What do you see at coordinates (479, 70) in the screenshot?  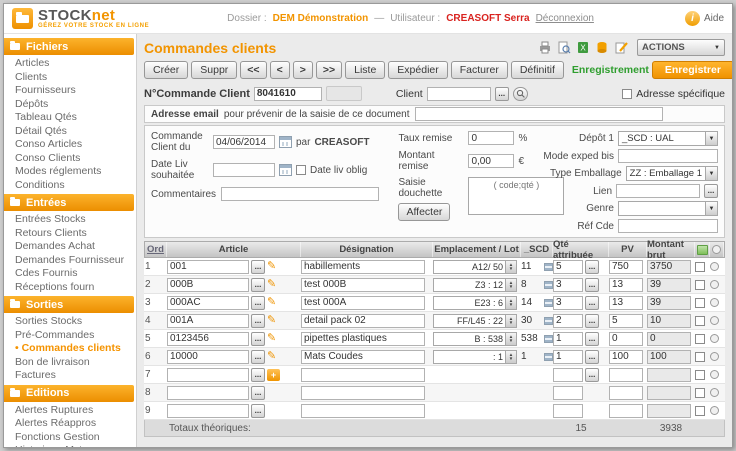 I see `facturer-button: Facturer` at bounding box center [479, 70].